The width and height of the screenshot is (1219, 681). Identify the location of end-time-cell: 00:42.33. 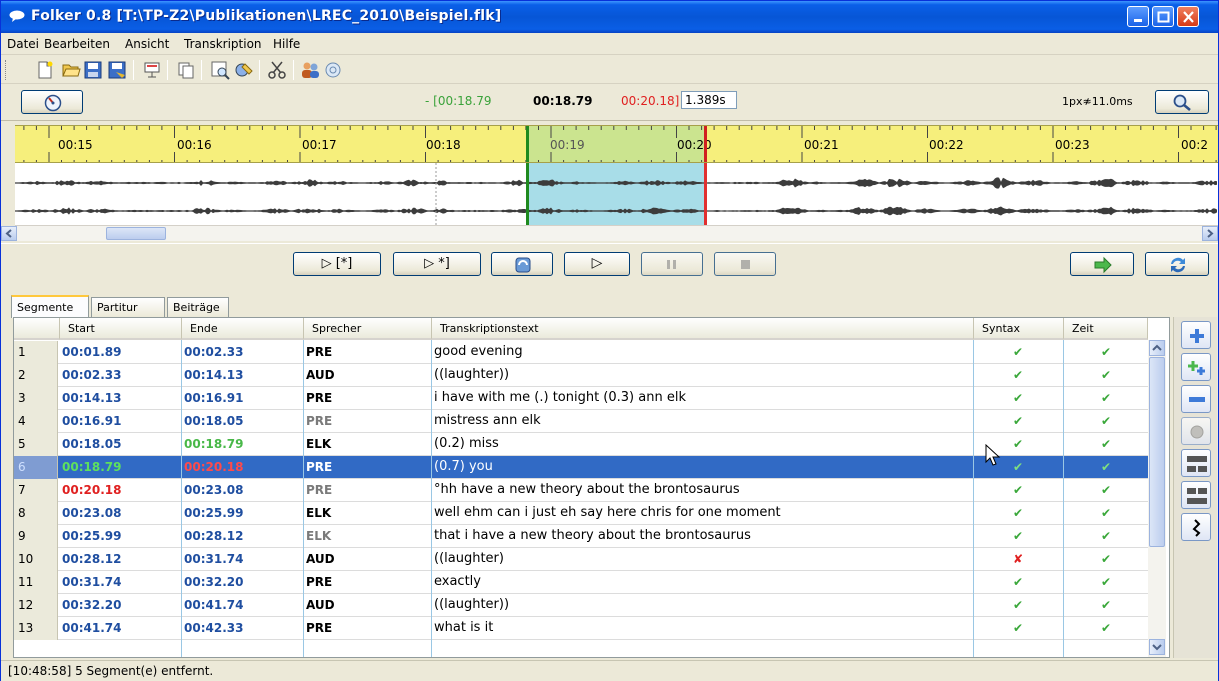
(242, 628).